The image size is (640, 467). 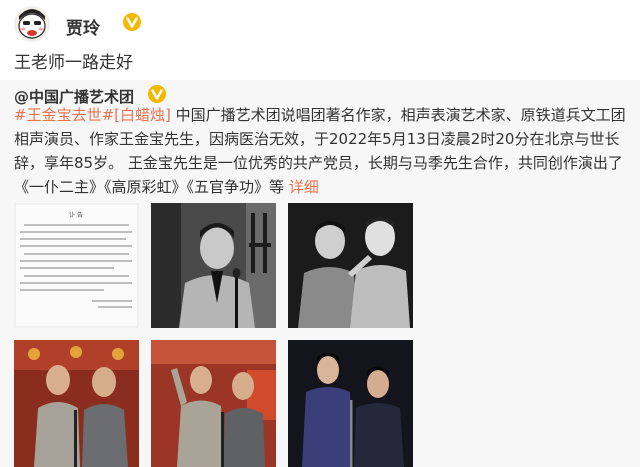 What do you see at coordinates (76, 403) in the screenshot?
I see `image-stage-duo-color` at bounding box center [76, 403].